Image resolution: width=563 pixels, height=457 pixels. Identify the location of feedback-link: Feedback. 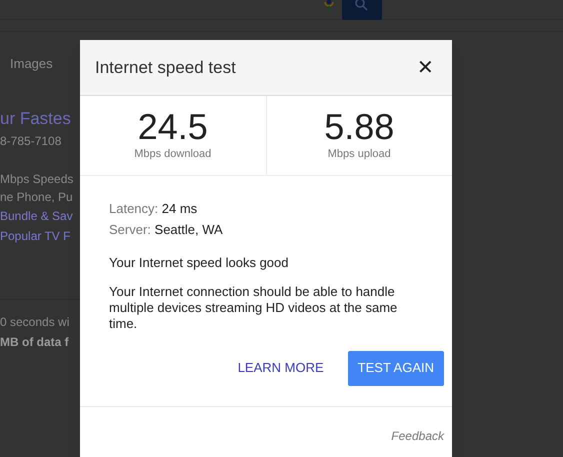
(417, 435).